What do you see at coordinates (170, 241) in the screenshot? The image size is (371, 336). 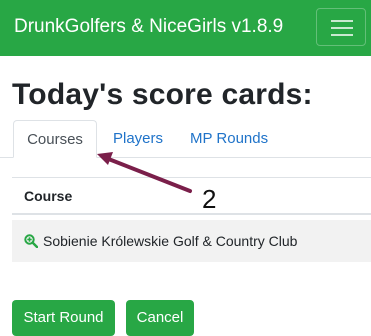 I see `course-name: Sobienie Królewskie Golf & Country Club` at bounding box center [170, 241].